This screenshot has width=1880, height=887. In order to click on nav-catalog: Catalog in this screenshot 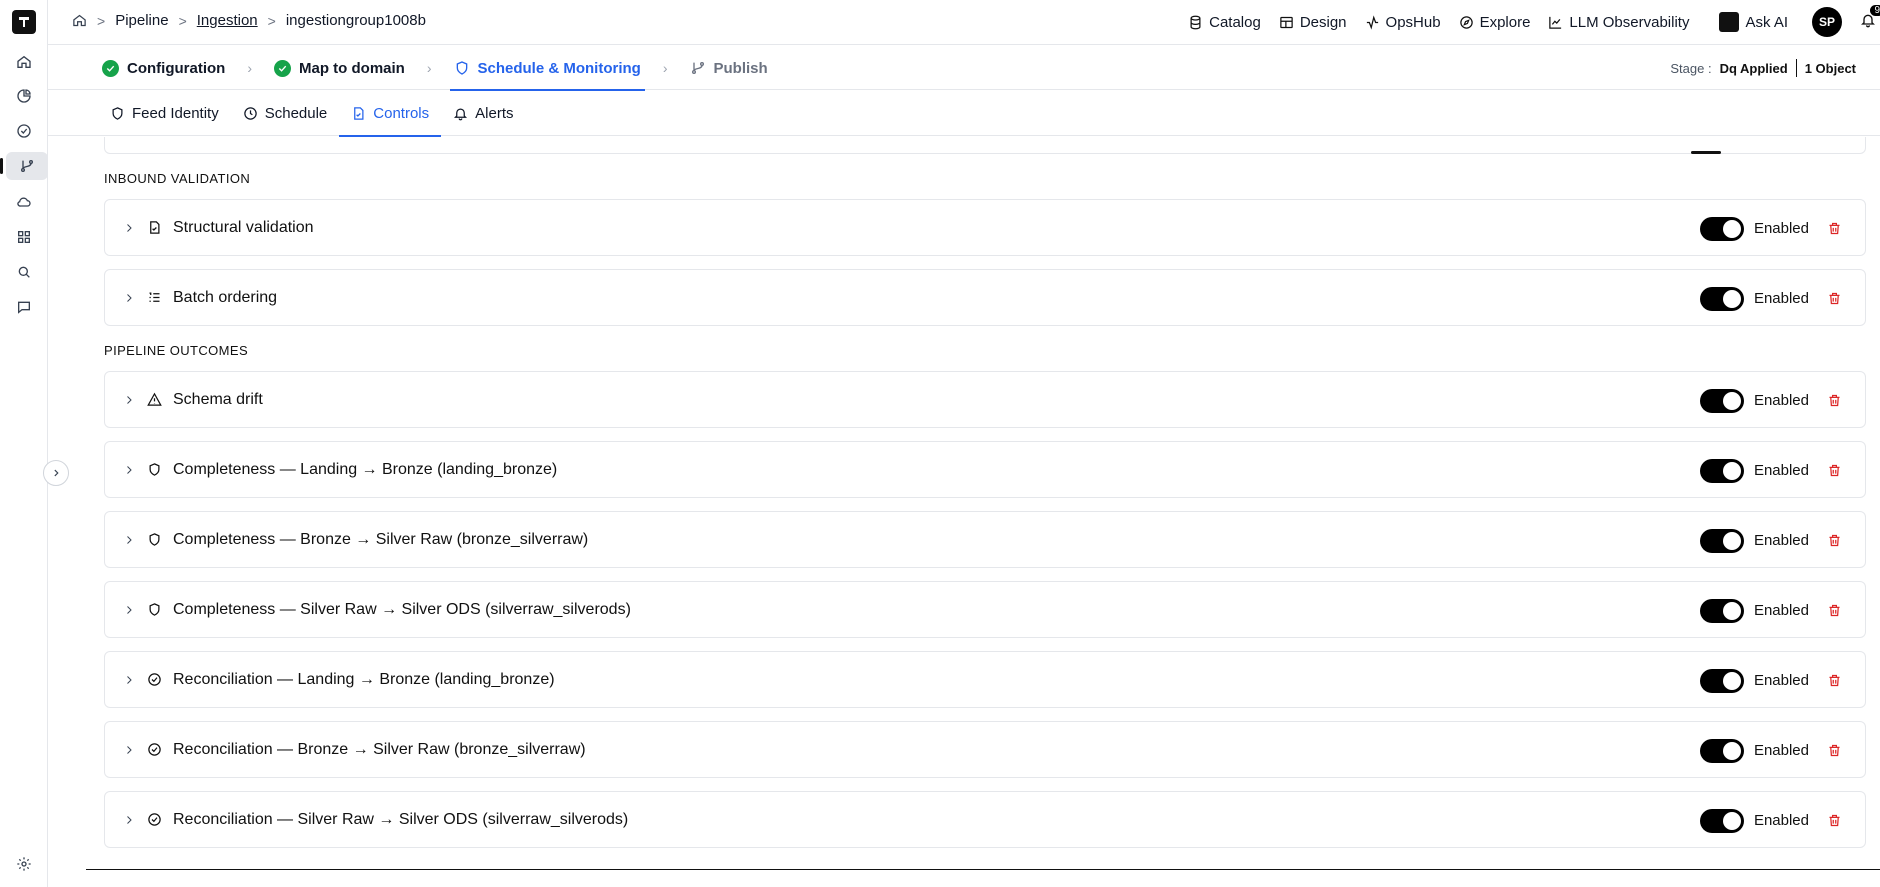, I will do `click(1224, 22)`.